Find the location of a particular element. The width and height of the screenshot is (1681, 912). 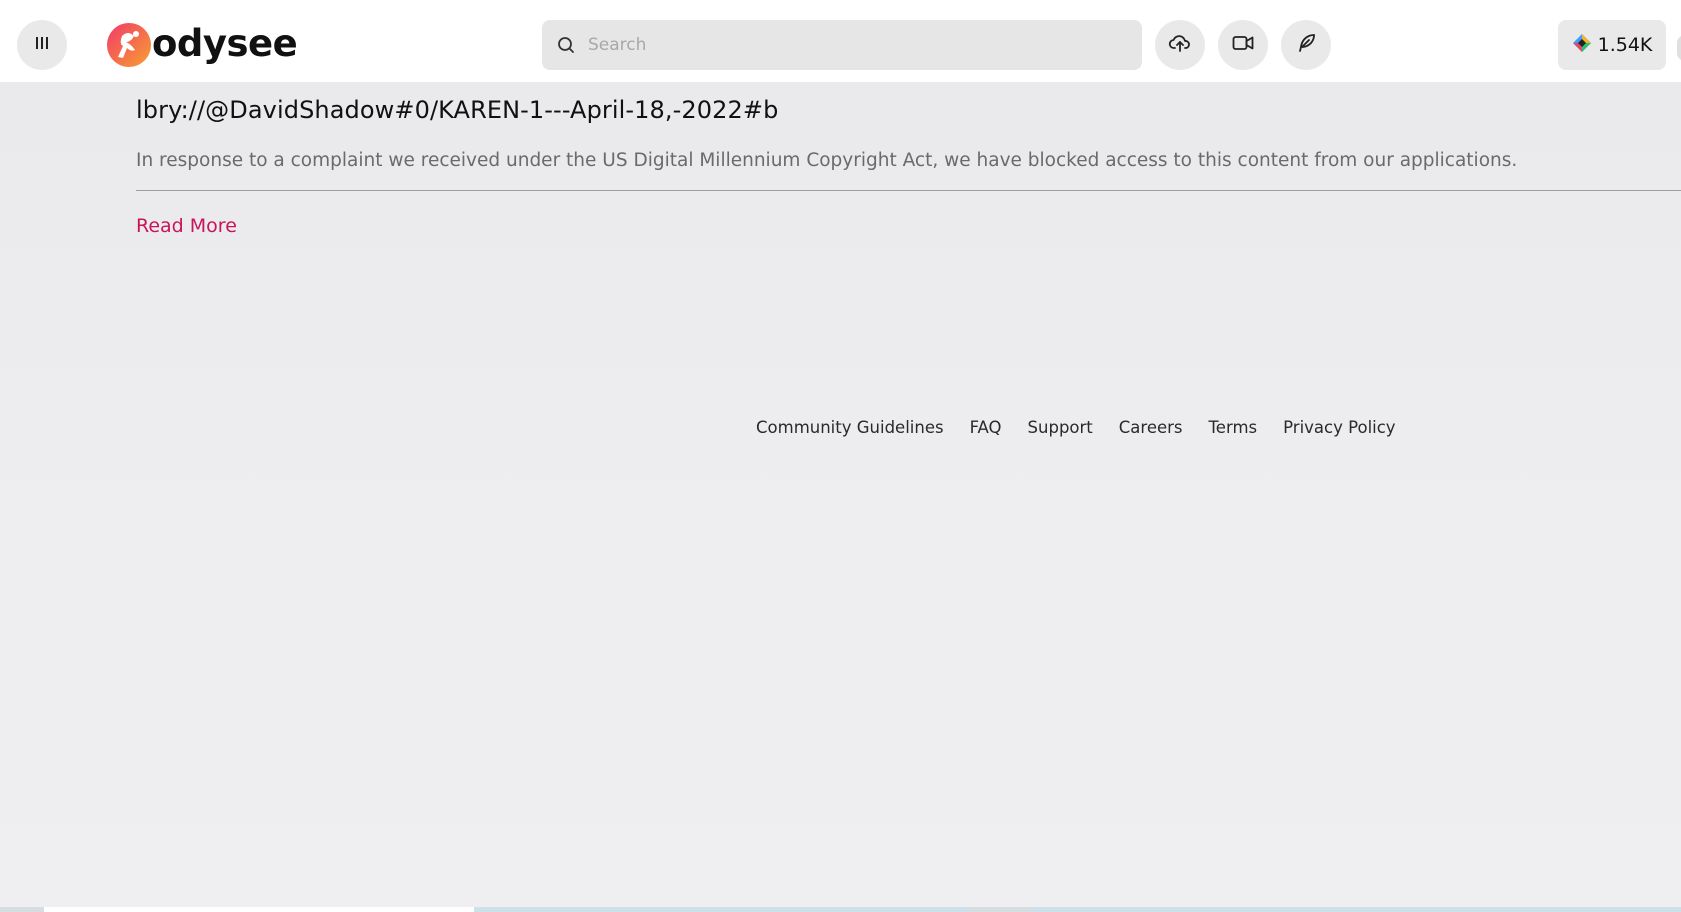

search-box is located at coordinates (842, 45).